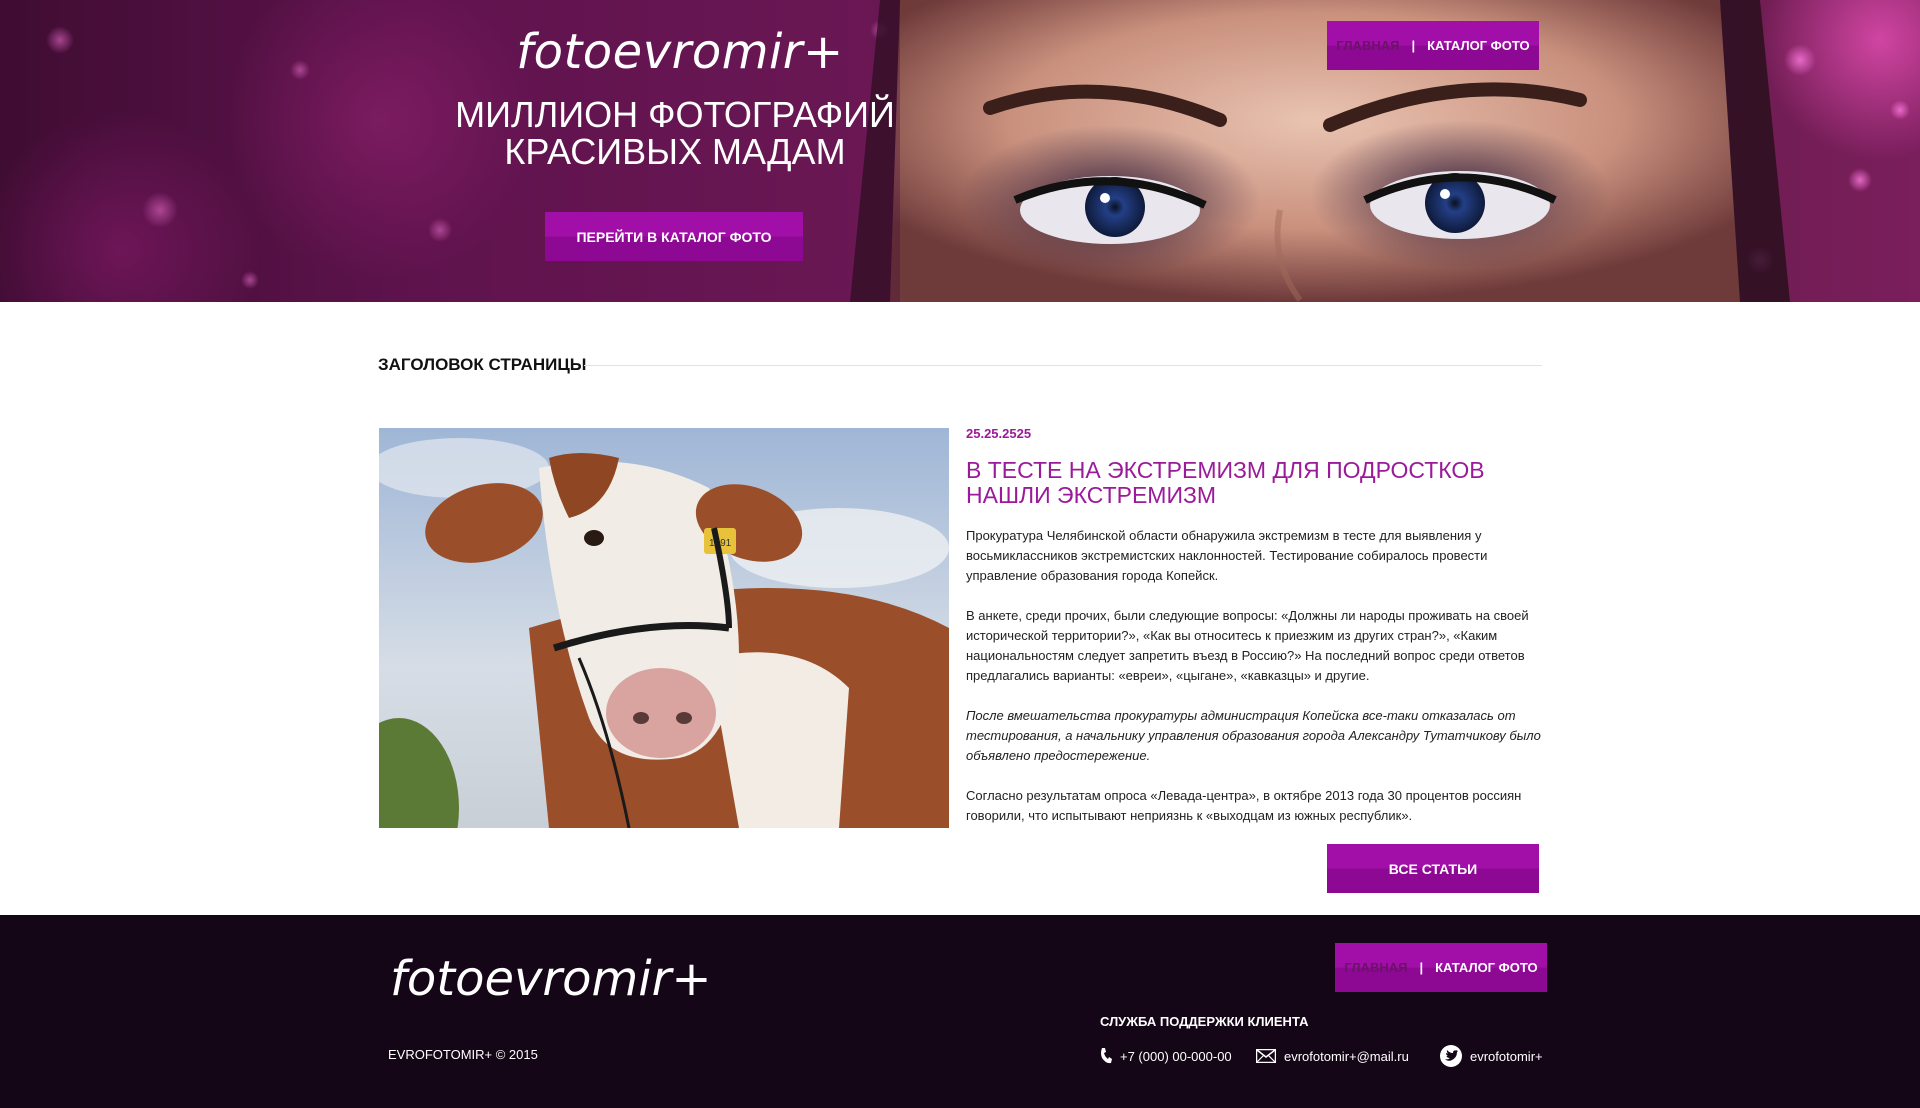 This screenshot has width=1920, height=1108. I want to click on contact-twitter: evrofotomir+, so click(1491, 1056).